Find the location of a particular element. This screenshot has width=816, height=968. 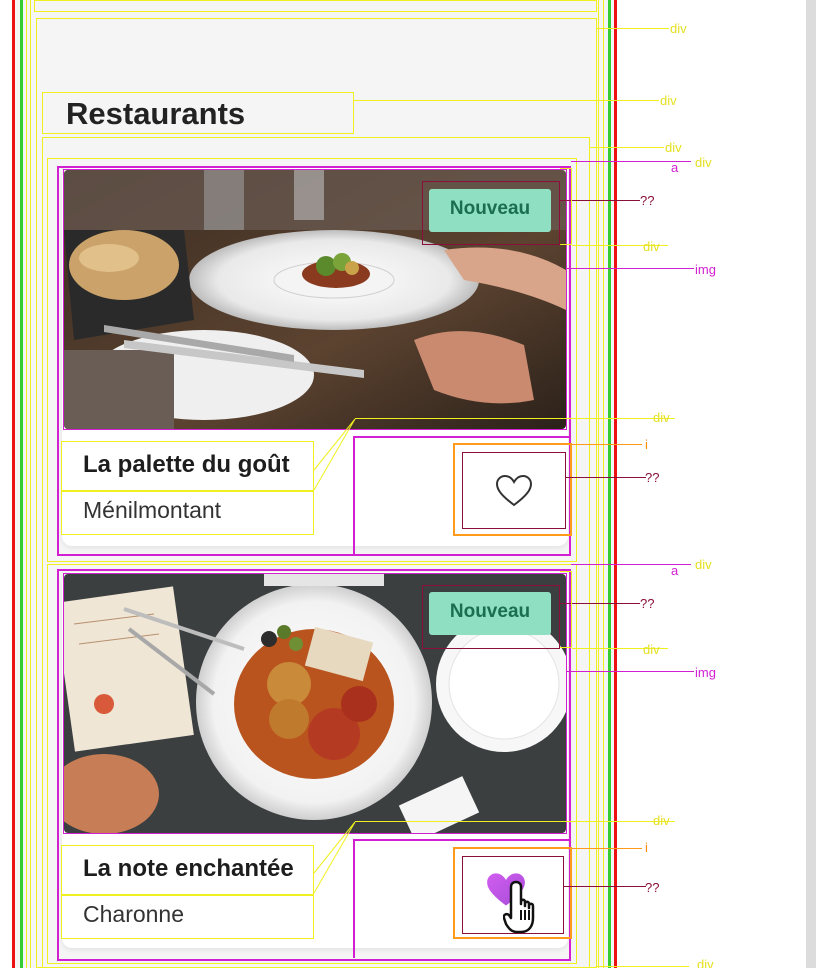

restaurant-name-box: La note enchantée is located at coordinates (187, 870).